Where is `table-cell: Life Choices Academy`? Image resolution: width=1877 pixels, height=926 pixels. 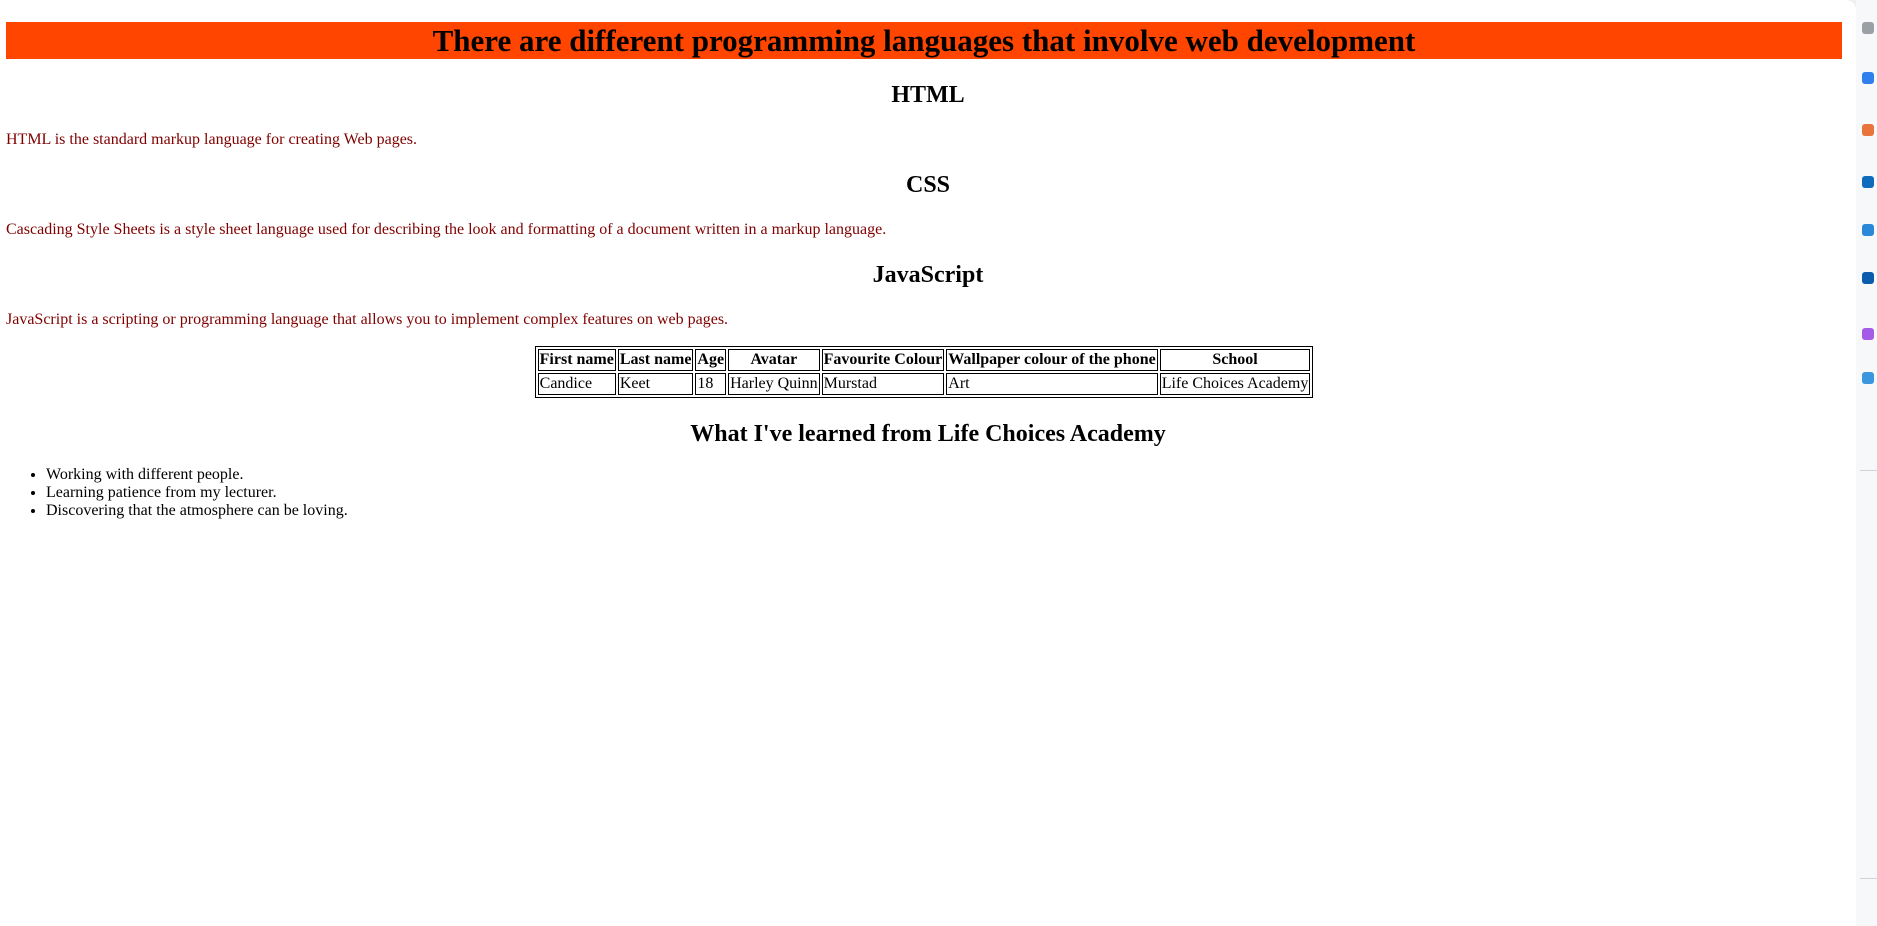
table-cell: Life Choices Academy is located at coordinates (1235, 384).